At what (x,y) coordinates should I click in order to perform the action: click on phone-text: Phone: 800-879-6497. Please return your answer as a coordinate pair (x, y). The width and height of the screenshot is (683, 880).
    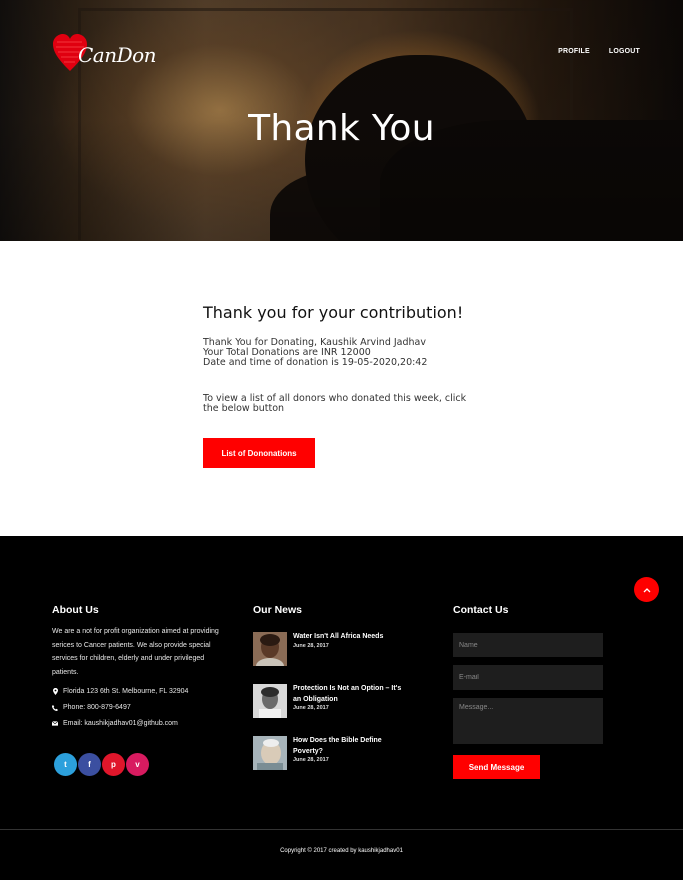
    Looking at the image, I should click on (97, 707).